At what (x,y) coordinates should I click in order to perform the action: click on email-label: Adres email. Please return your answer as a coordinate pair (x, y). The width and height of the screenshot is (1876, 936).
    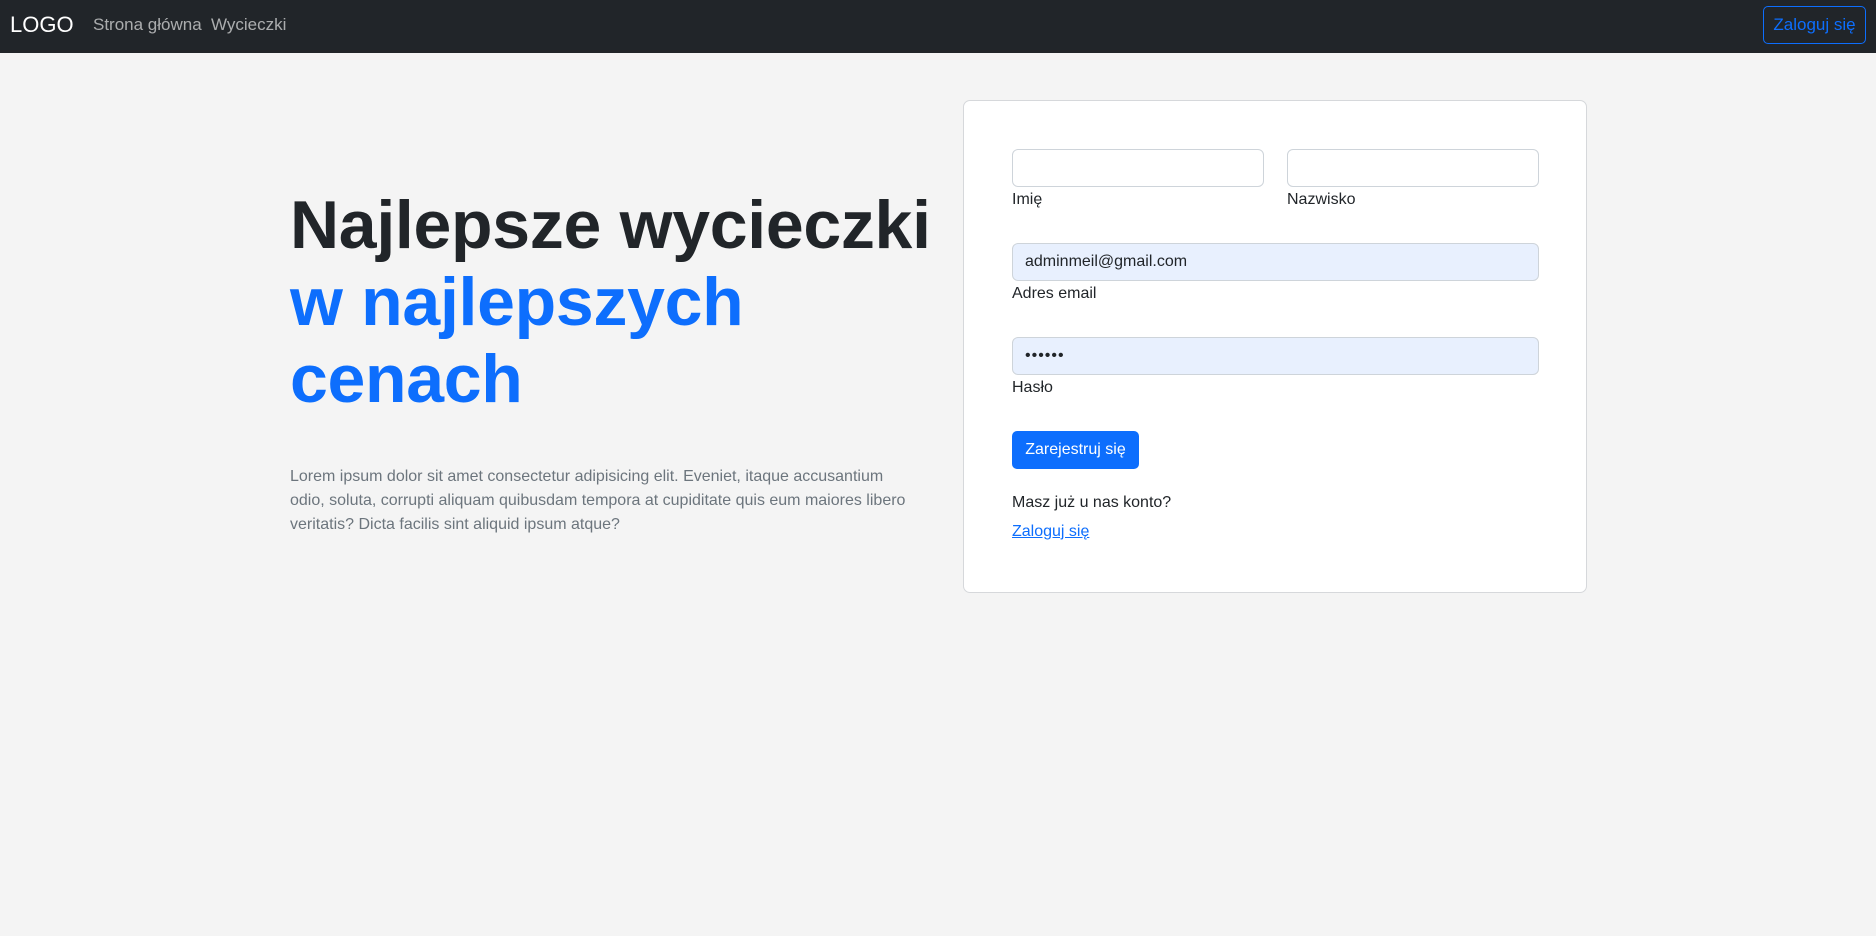
    Looking at the image, I should click on (1054, 293).